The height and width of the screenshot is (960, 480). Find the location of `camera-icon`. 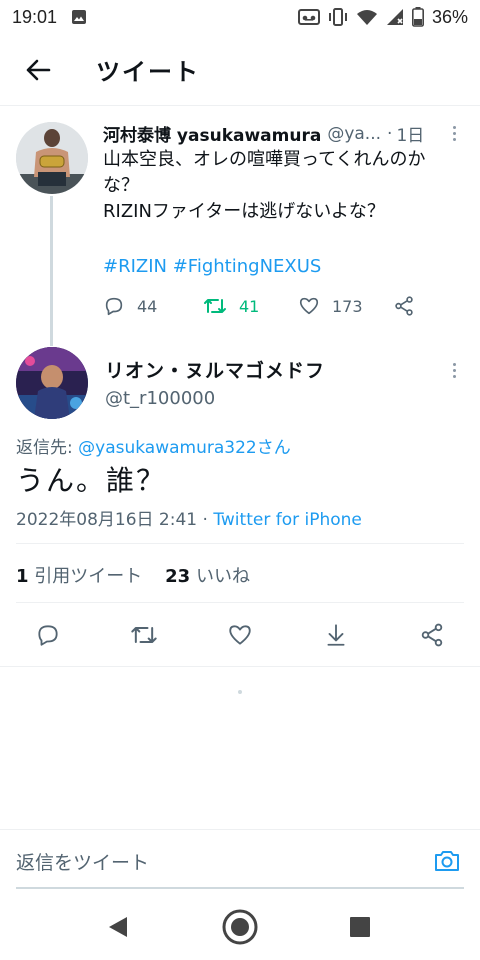

camera-icon is located at coordinates (447, 861).